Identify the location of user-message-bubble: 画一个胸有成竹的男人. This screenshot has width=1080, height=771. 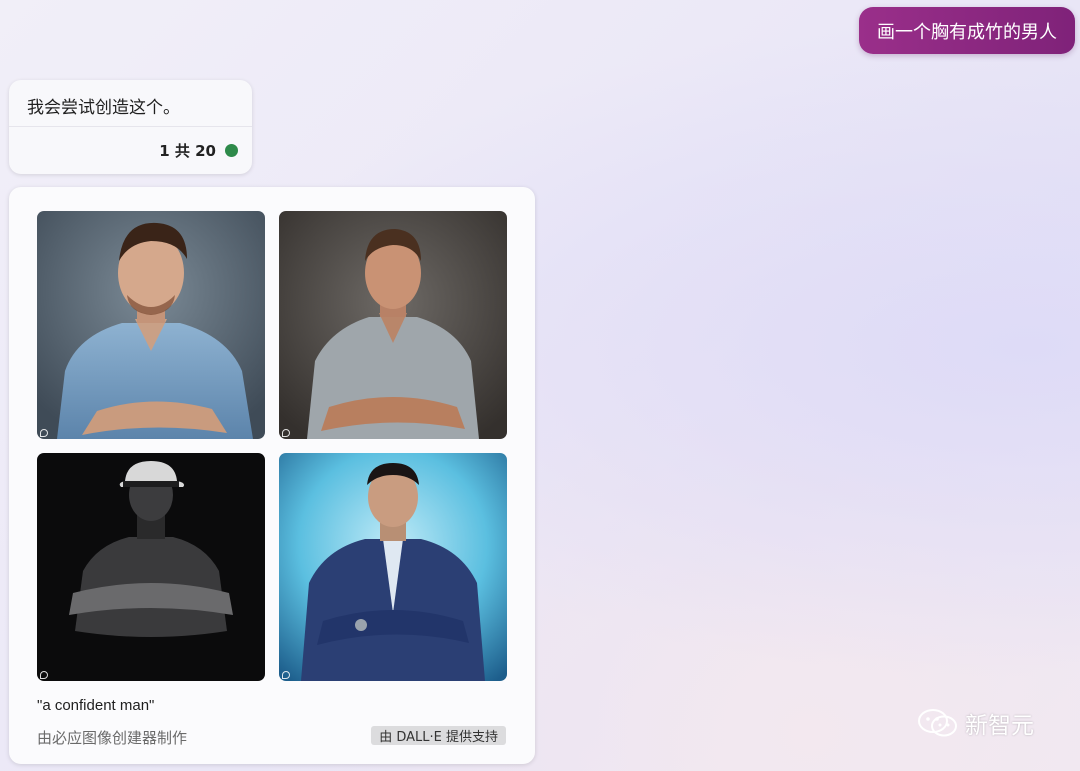
(967, 30).